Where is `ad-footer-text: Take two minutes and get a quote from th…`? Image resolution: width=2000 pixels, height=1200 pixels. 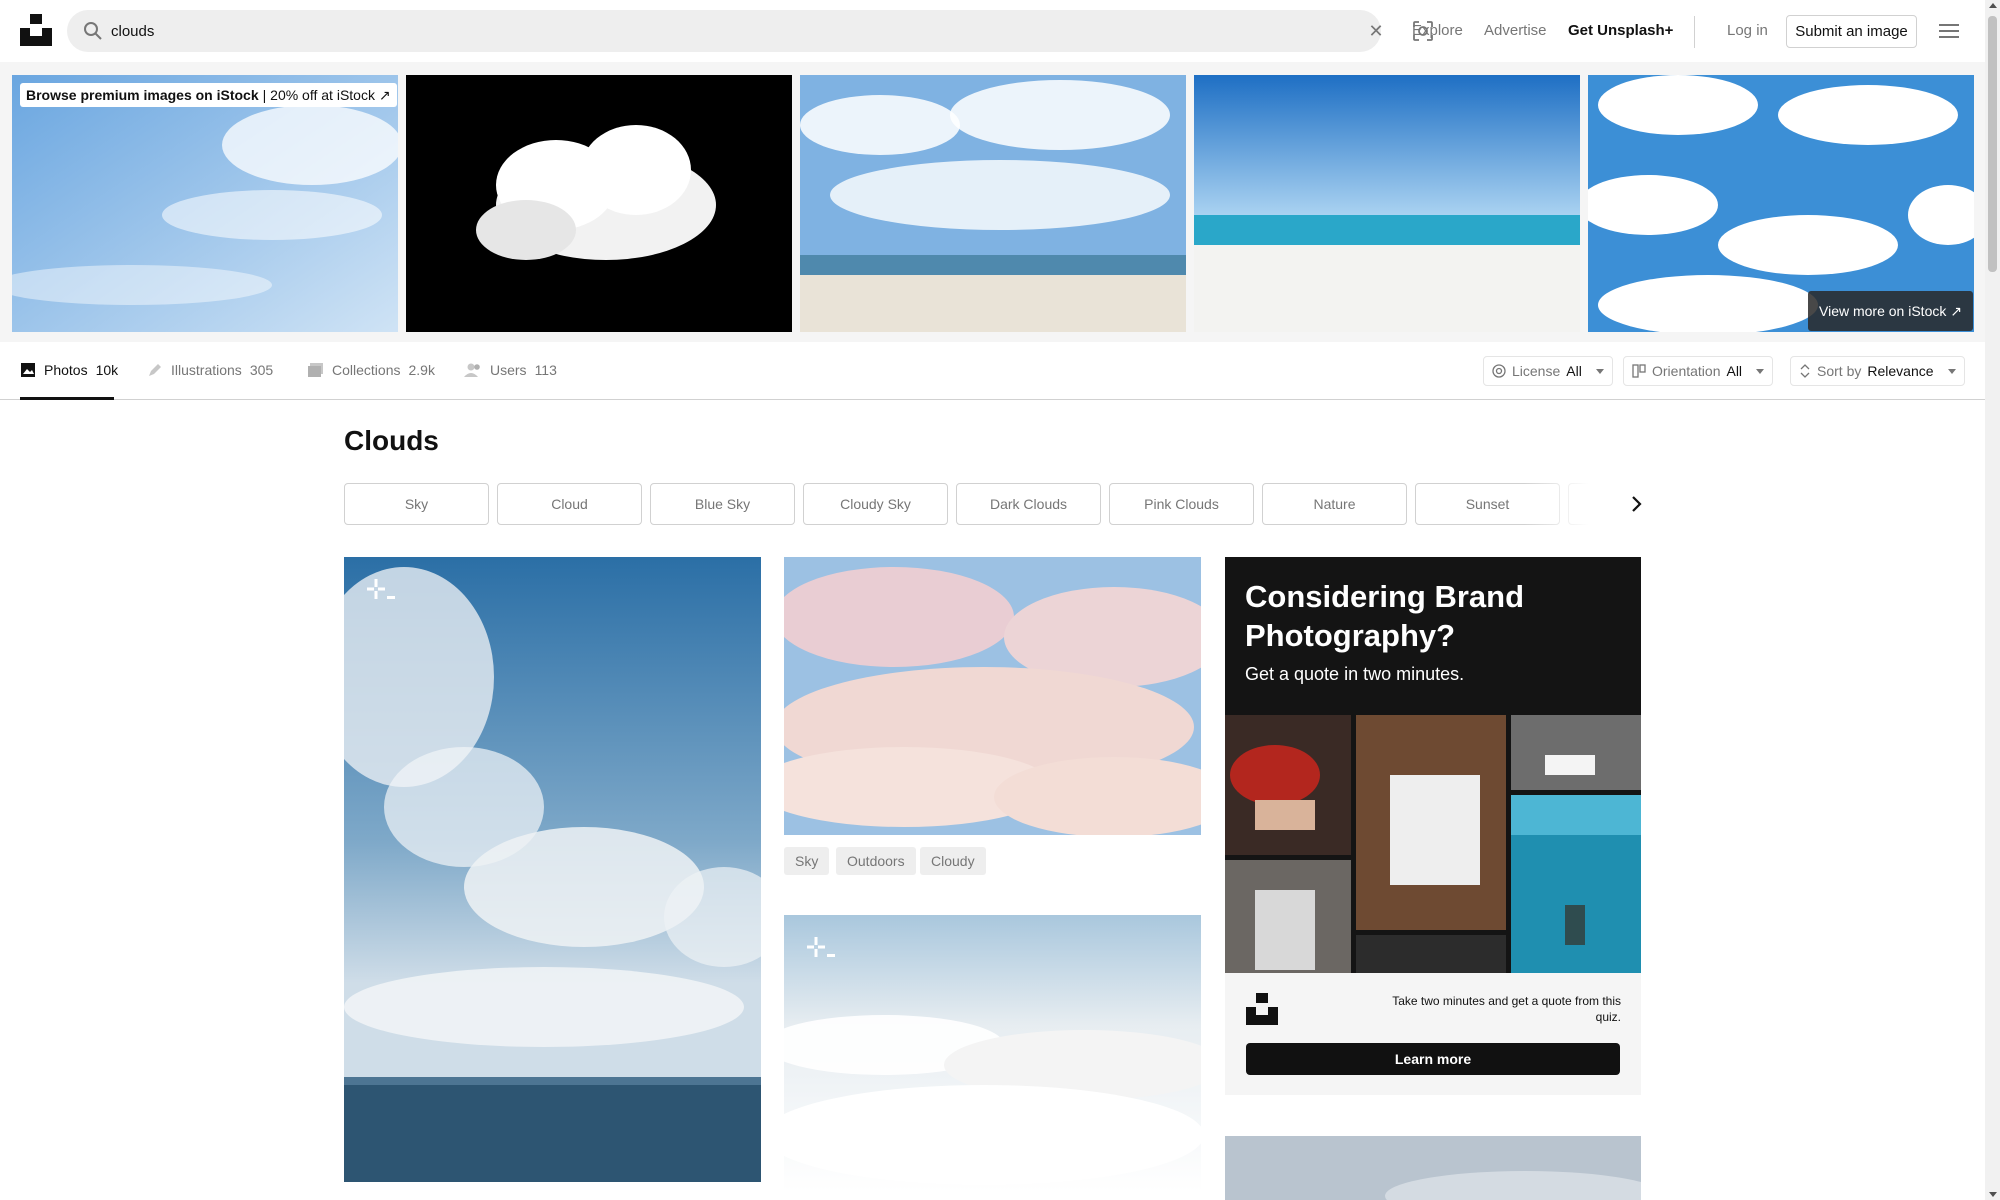 ad-footer-text: Take two minutes and get a quote from th… is located at coordinates (1506, 1009).